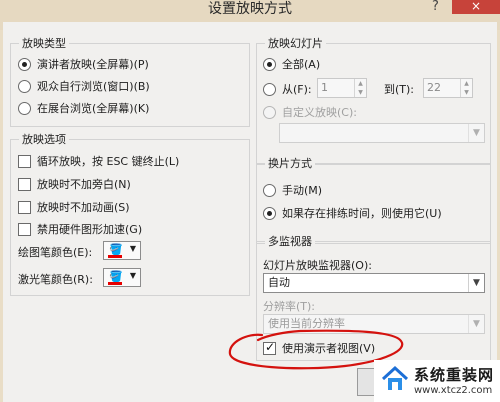 The height and width of the screenshot is (402, 500). Describe the element at coordinates (395, 377) in the screenshot. I see `house-logo-icon` at that location.